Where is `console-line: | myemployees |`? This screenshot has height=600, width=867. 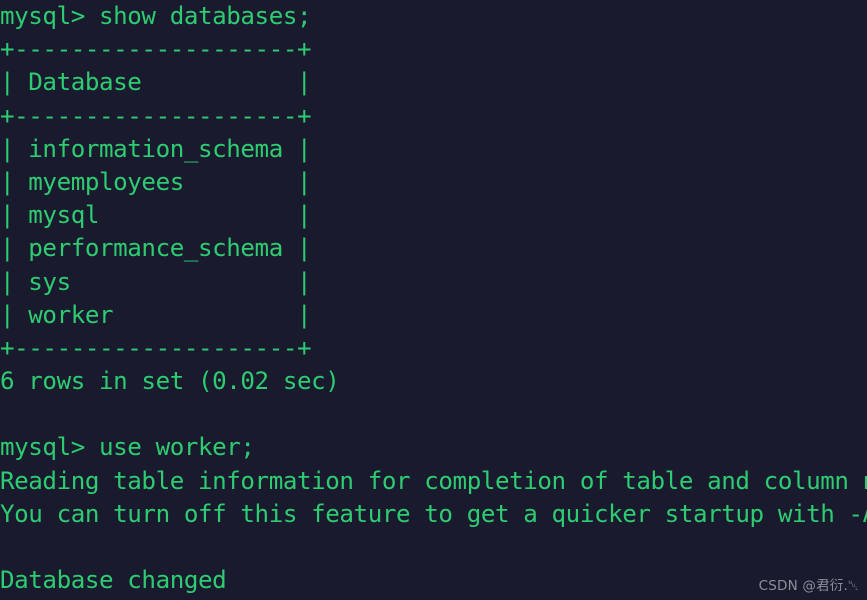 console-line: | myemployees | is located at coordinates (156, 181).